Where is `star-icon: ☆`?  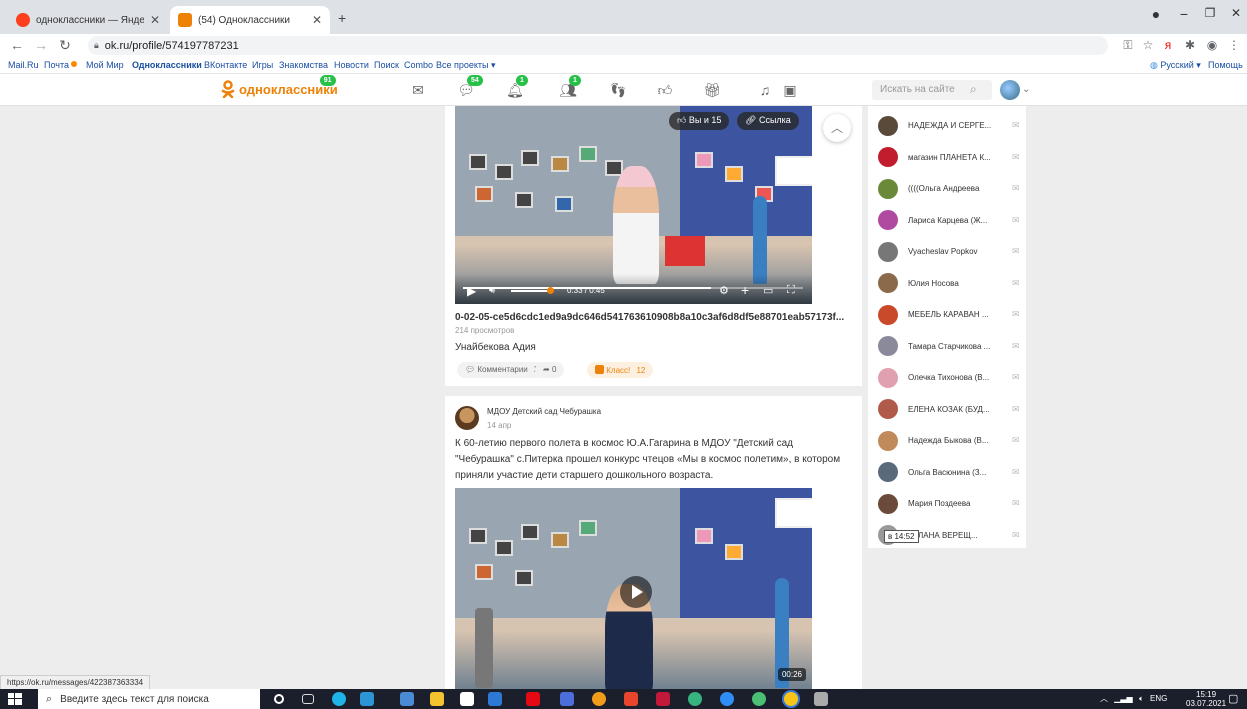
star-icon: ☆ is located at coordinates (1148, 45).